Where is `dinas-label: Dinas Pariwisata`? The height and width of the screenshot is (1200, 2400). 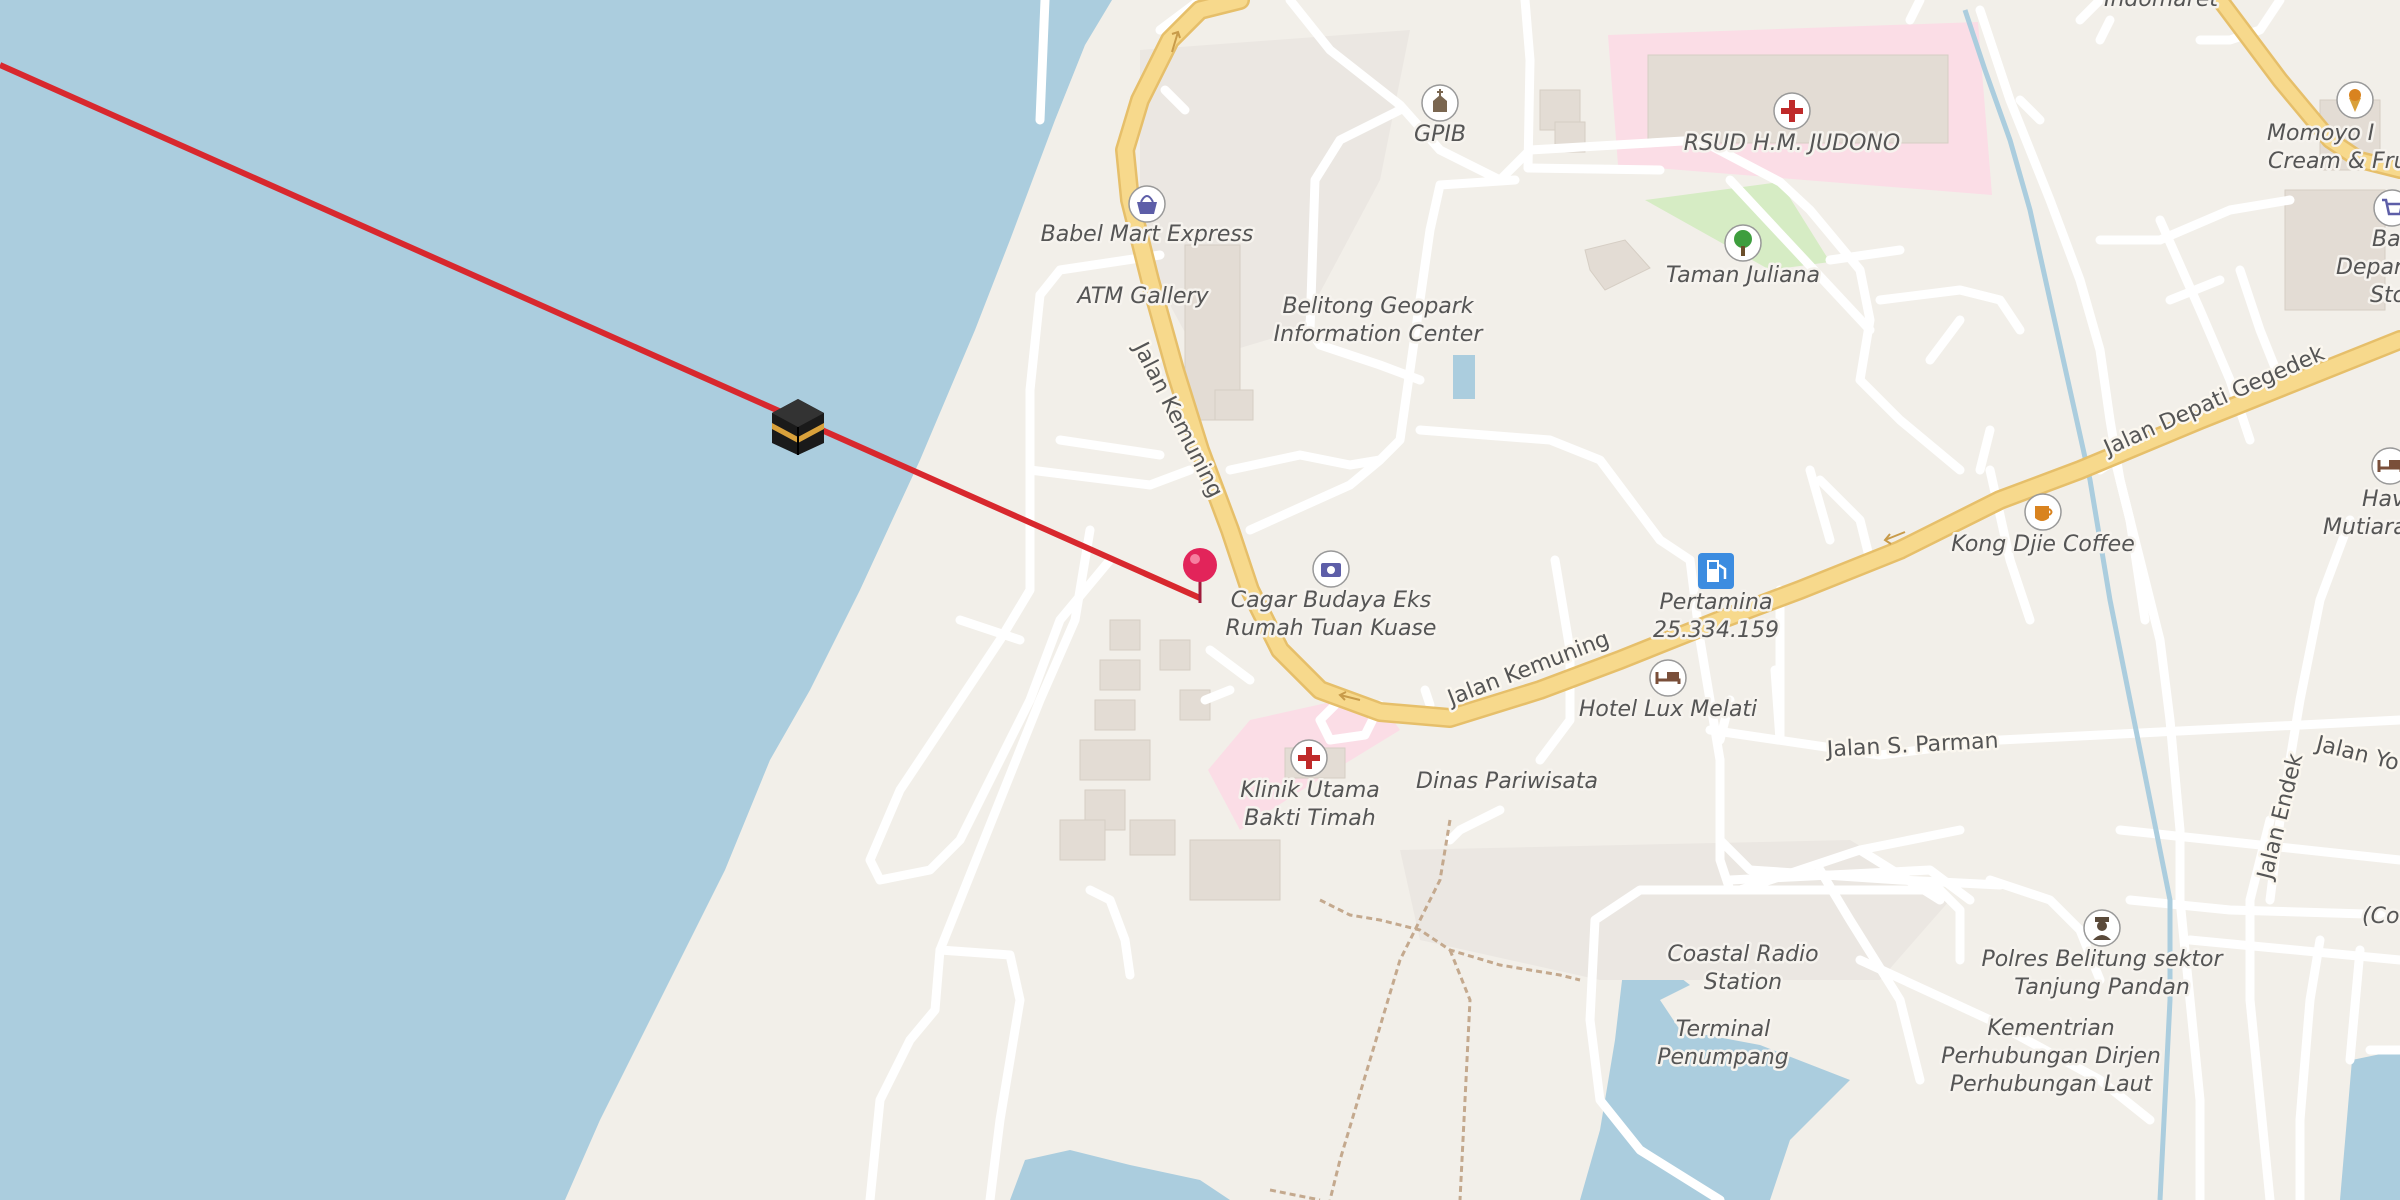
dinas-label: Dinas Pariwisata is located at coordinates (1507, 782).